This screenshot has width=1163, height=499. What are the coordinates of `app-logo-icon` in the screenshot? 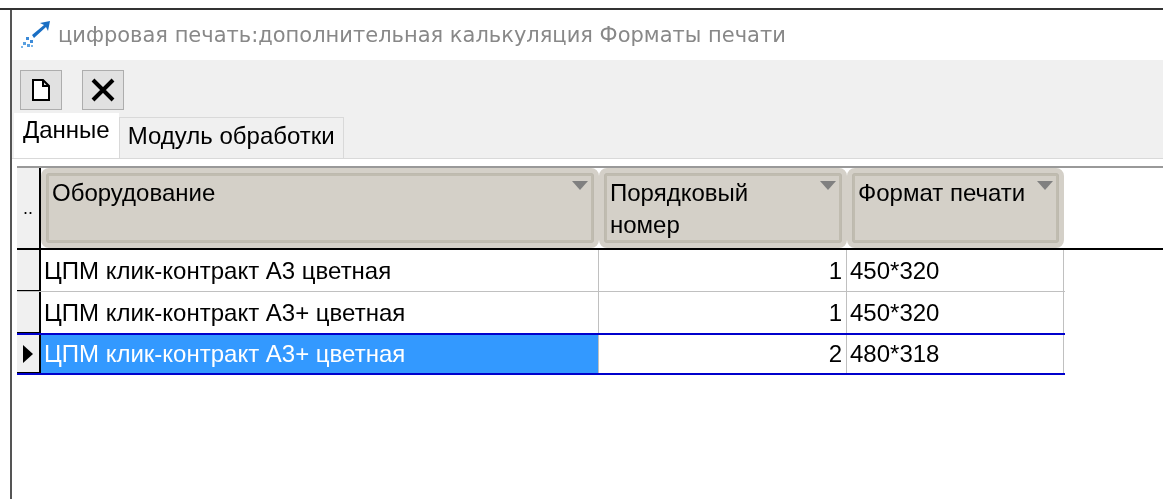 It's located at (36, 35).